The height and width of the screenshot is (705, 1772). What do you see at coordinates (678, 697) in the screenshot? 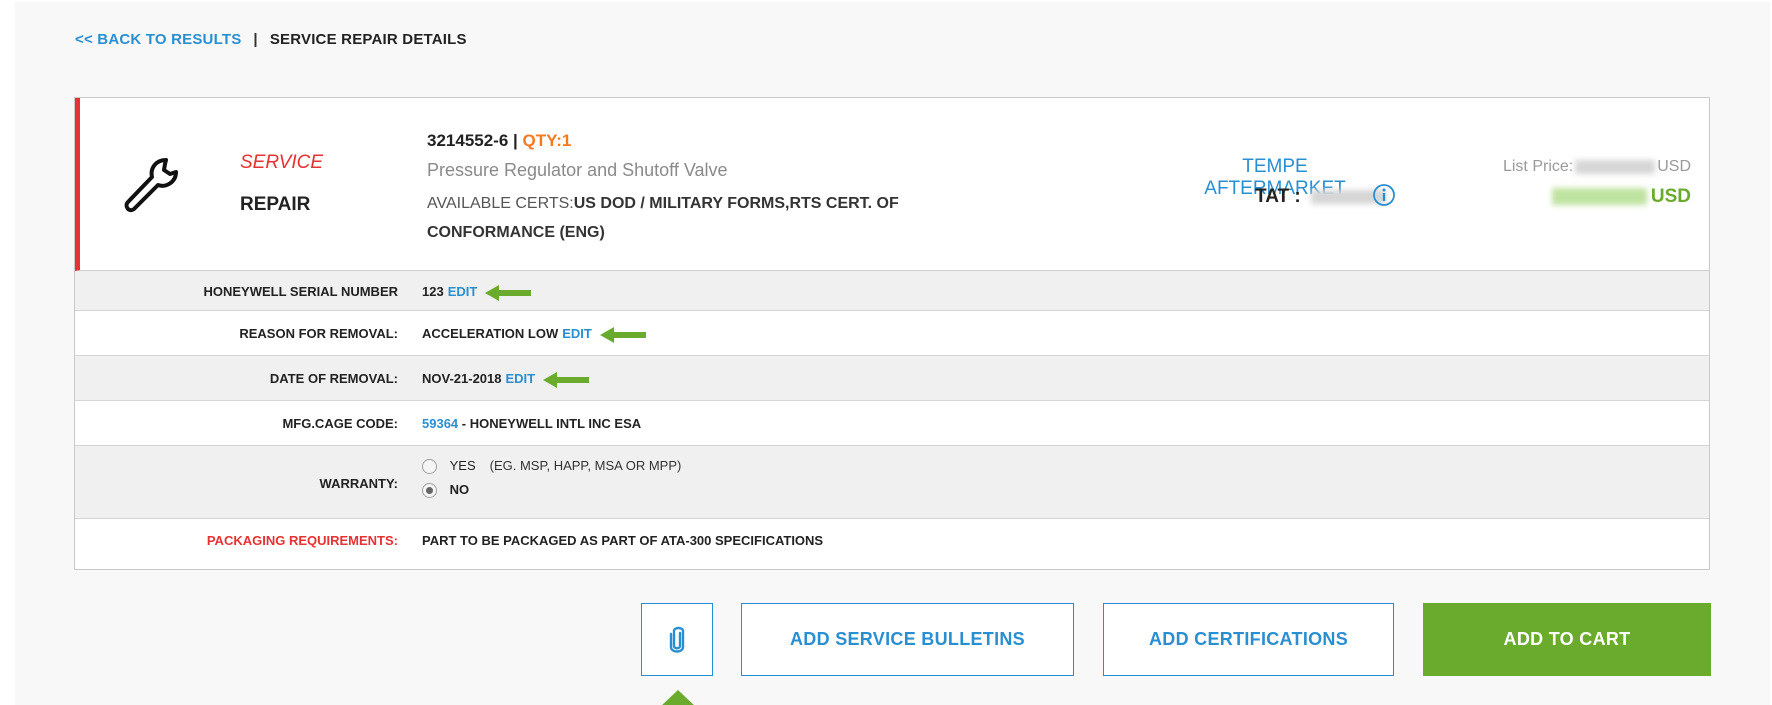
I see `arrow-up-icon` at bounding box center [678, 697].